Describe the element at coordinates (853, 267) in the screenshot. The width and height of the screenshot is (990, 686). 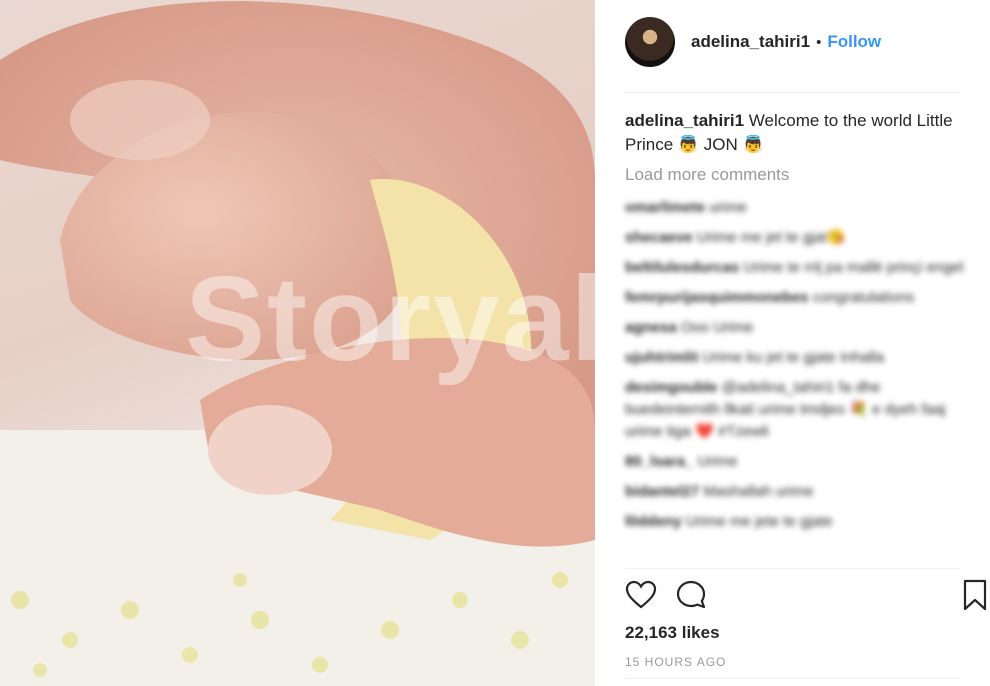
I see `comment-text: Urime te rriţ pa mallë prinçi engel` at that location.